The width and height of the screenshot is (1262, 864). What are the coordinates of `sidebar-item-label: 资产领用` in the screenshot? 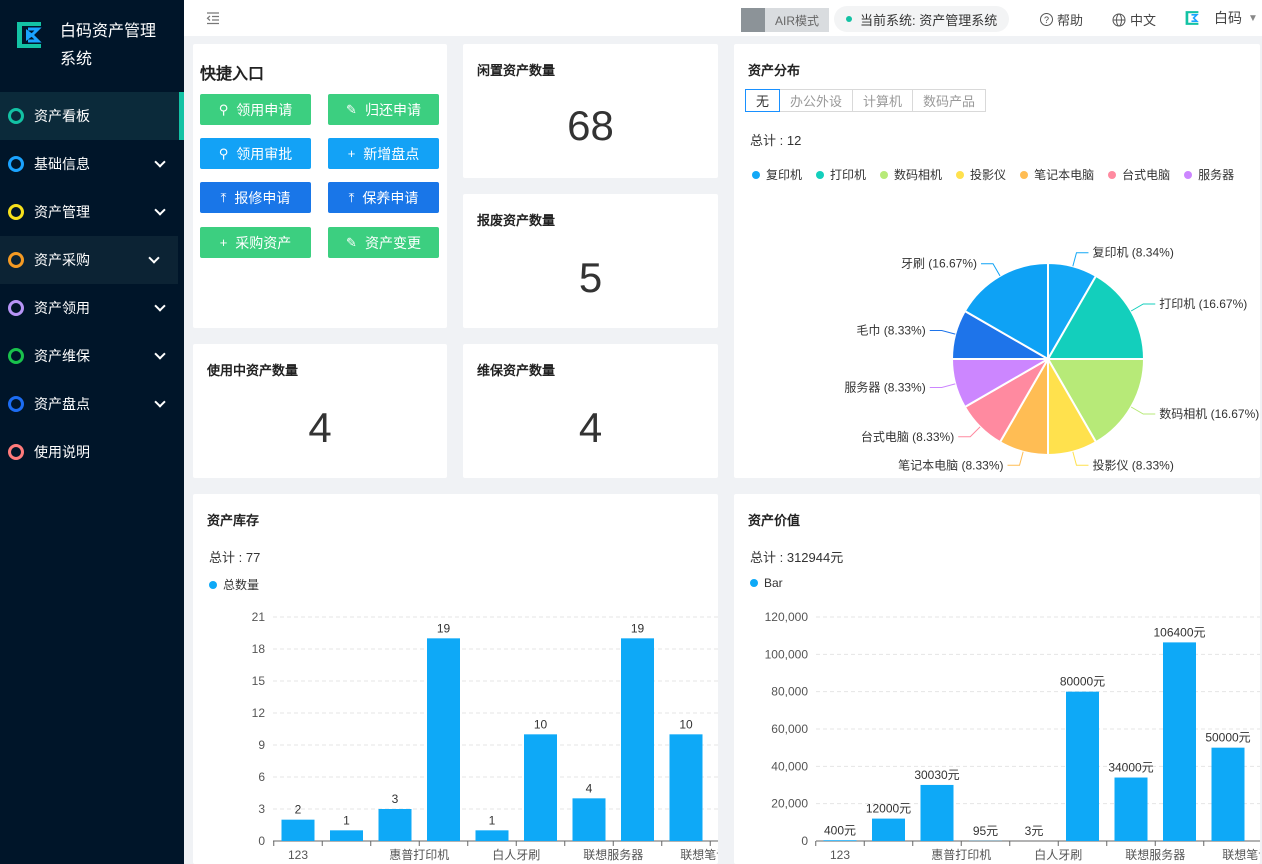 It's located at (62, 308).